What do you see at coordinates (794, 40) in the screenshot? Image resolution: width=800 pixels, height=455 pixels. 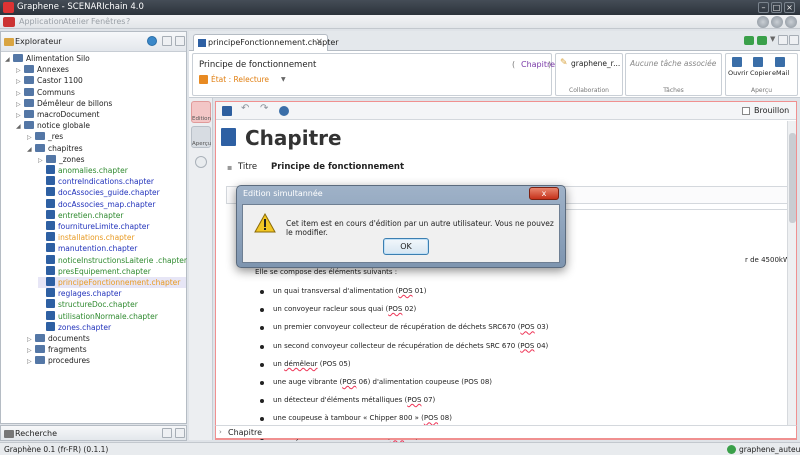 I see `editor-maximize-icon` at bounding box center [794, 40].